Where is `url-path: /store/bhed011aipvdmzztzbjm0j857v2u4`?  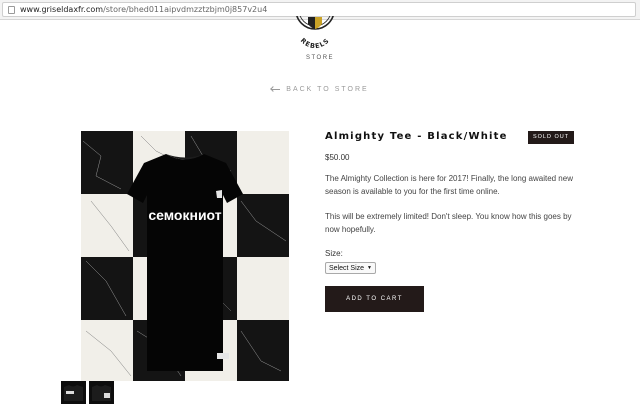 url-path: /store/bhed011aipvdmzztzbjm0j857v2u4 is located at coordinates (185, 9).